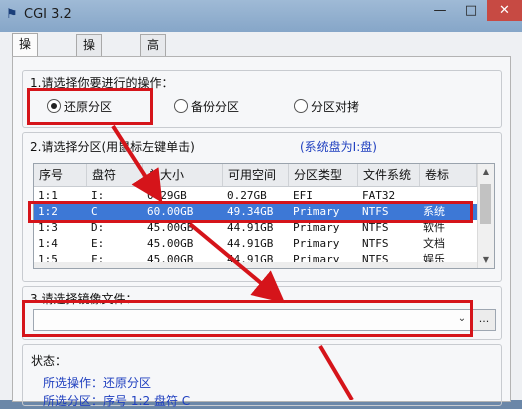 Image resolution: width=522 pixels, height=409 pixels. Describe the element at coordinates (237, 263) in the screenshot. I see `arrow-to-image` at that location.